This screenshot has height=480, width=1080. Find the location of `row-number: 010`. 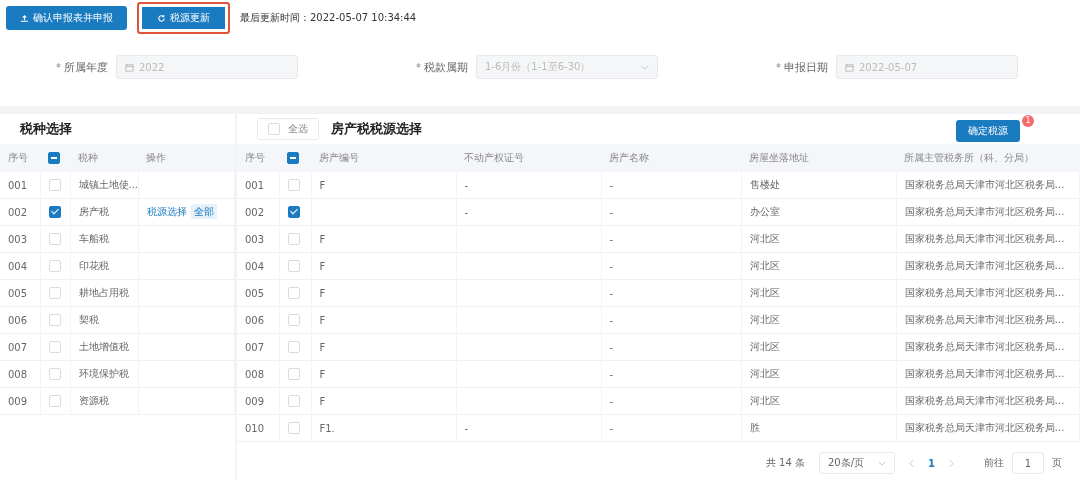

row-number: 010 is located at coordinates (258, 428).